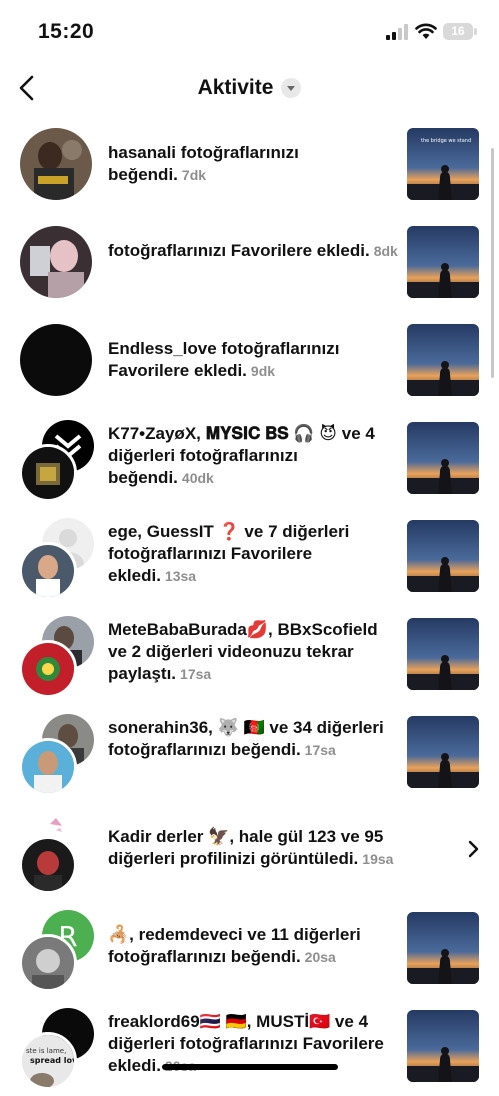  I want to click on thumb-caption: the bridge we stand, so click(446, 141).